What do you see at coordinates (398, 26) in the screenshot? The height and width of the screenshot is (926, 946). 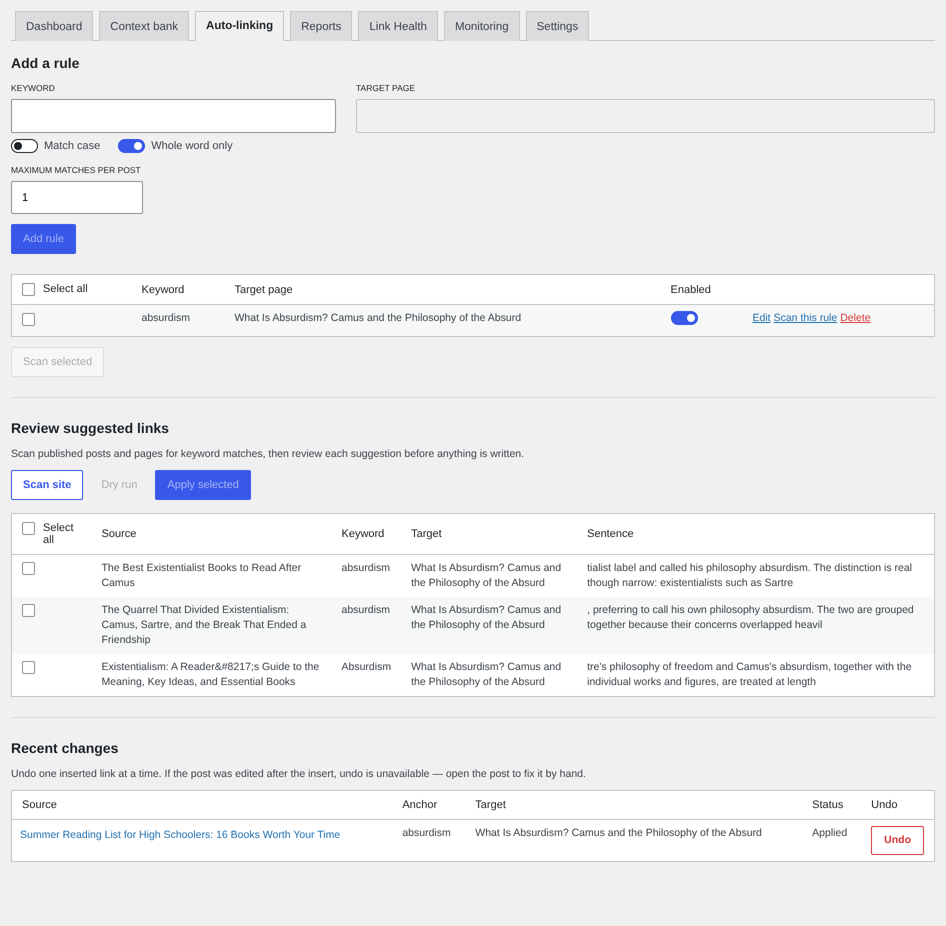 I see `tab: Link Health` at bounding box center [398, 26].